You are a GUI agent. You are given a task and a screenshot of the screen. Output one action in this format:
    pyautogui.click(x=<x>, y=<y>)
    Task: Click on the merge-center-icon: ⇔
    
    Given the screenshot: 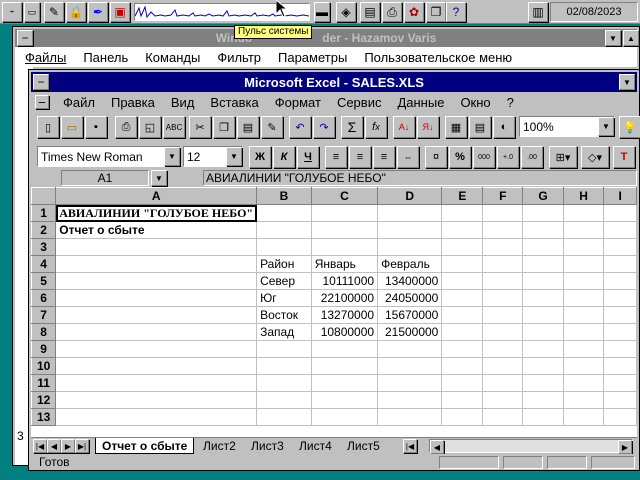 What is the action you would take?
    pyautogui.click(x=408, y=157)
    